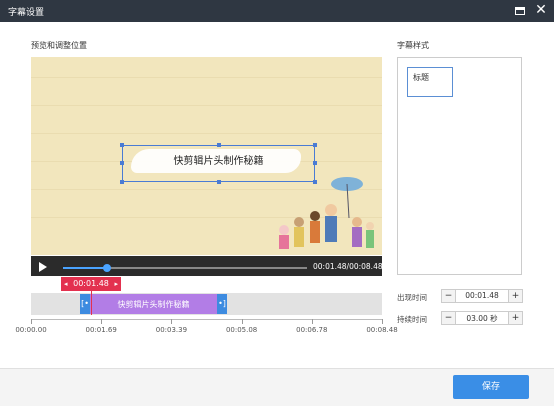 Image resolution: width=554 pixels, height=406 pixels. What do you see at coordinates (59, 45) in the screenshot?
I see `preview-label: 预览和调整位置` at bounding box center [59, 45].